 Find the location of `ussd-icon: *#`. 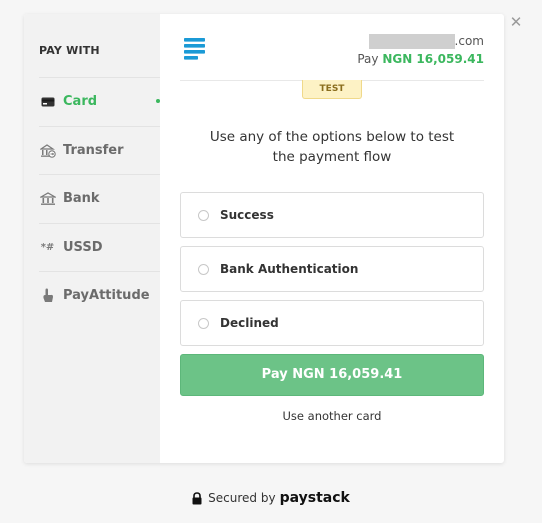

ussd-icon: *# is located at coordinates (47, 247).